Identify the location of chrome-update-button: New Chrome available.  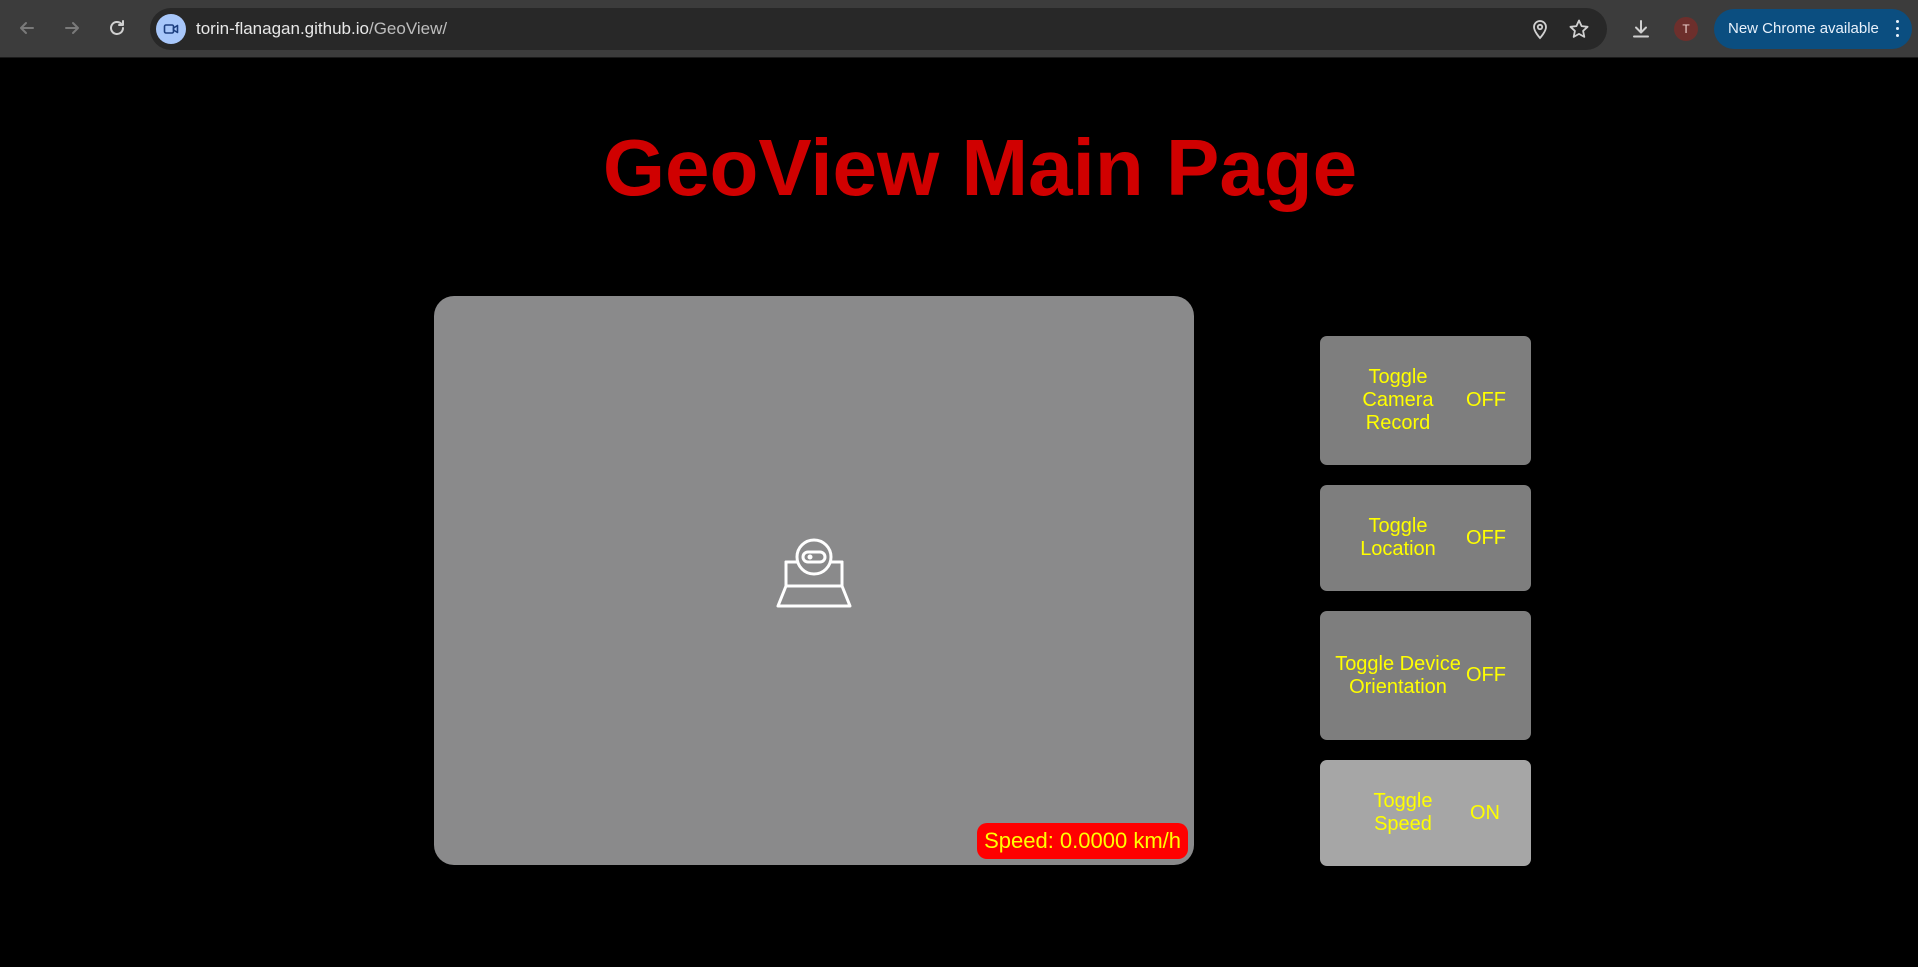
(1813, 29).